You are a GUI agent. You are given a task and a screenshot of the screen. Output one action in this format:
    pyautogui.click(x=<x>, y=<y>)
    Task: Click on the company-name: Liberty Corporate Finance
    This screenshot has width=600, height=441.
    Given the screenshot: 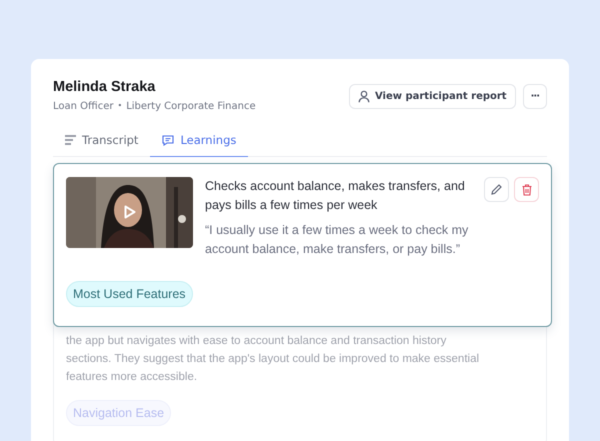 What is the action you would take?
    pyautogui.click(x=191, y=106)
    